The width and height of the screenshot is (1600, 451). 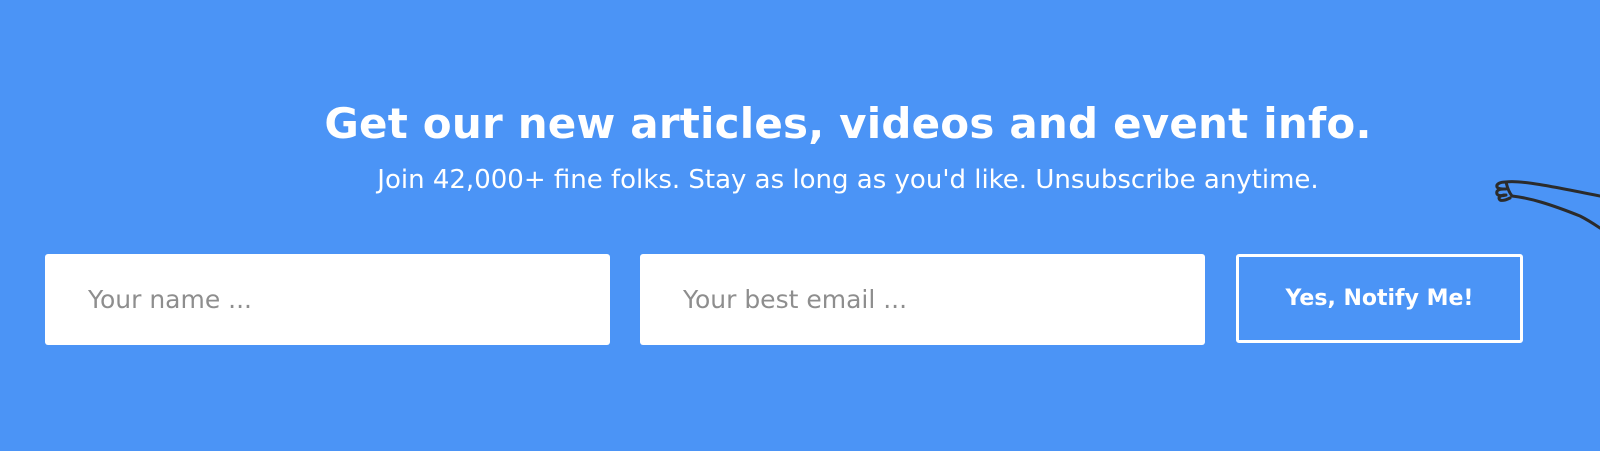 I want to click on notify-me-button: Yes, Notify Me!, so click(x=1379, y=298).